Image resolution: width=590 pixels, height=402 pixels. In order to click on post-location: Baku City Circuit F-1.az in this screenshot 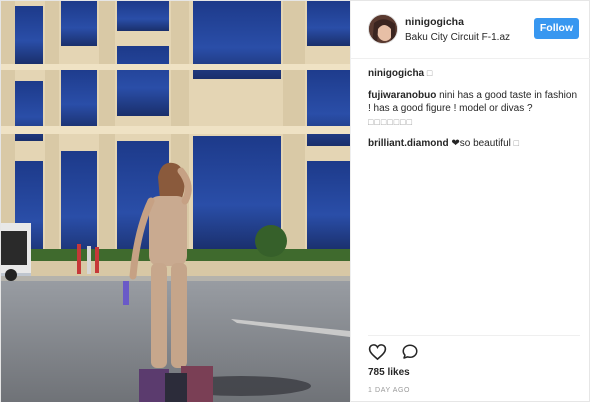, I will do `click(457, 37)`.